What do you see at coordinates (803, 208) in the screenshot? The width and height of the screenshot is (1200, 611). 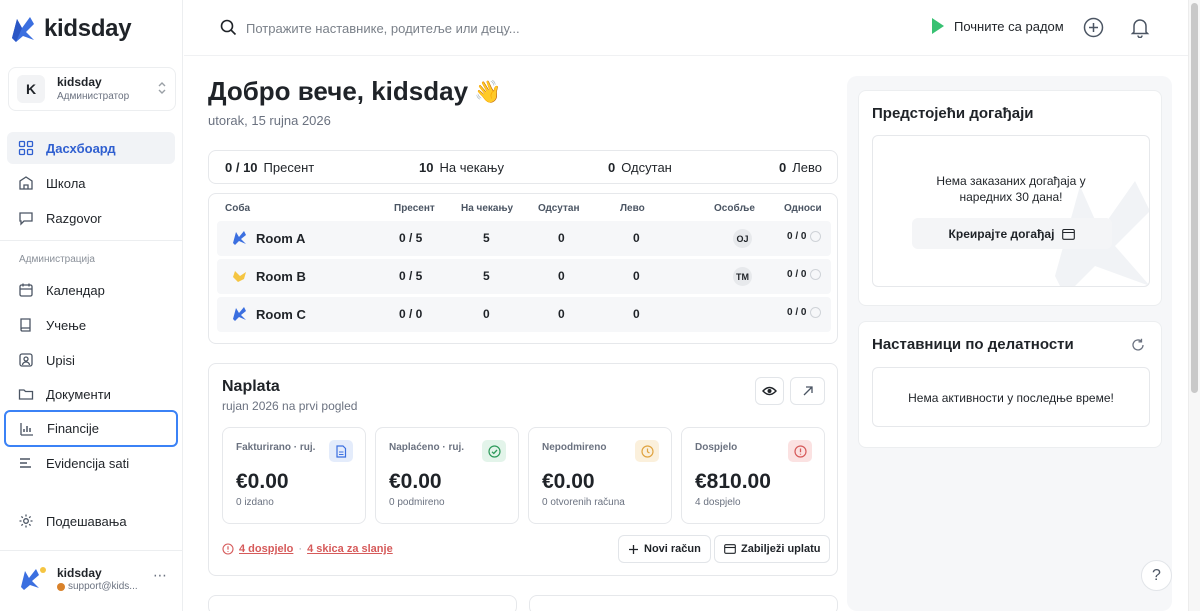 I see `column-header-relations: Односи` at bounding box center [803, 208].